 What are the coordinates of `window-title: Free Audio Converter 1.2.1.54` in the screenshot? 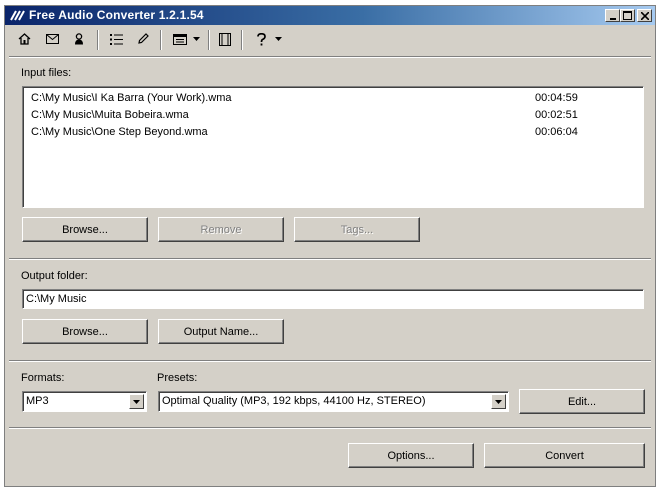 It's located at (116, 15).